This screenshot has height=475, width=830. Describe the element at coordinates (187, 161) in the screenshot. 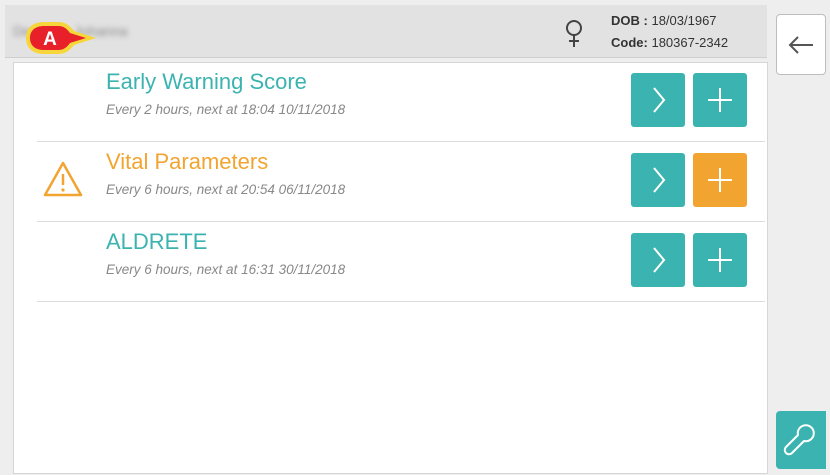

I see `row-title: Vital Parameters` at that location.